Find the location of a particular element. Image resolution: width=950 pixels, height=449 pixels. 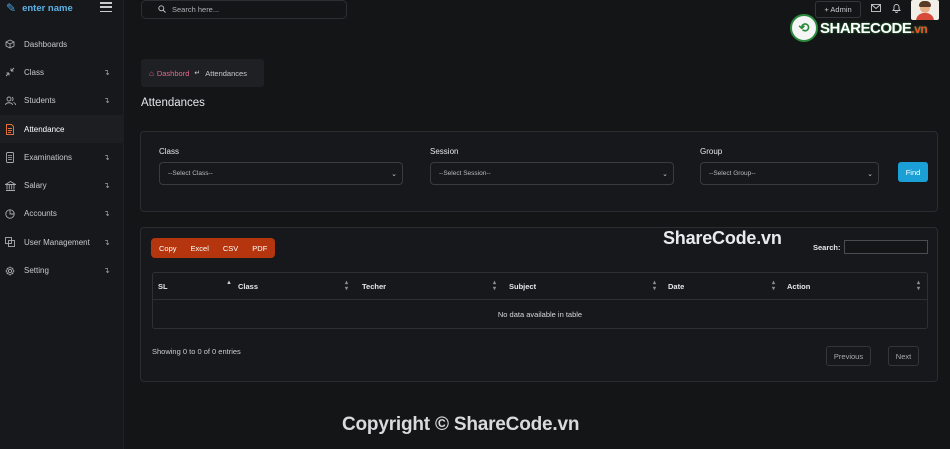

group-label: Group is located at coordinates (711, 151).